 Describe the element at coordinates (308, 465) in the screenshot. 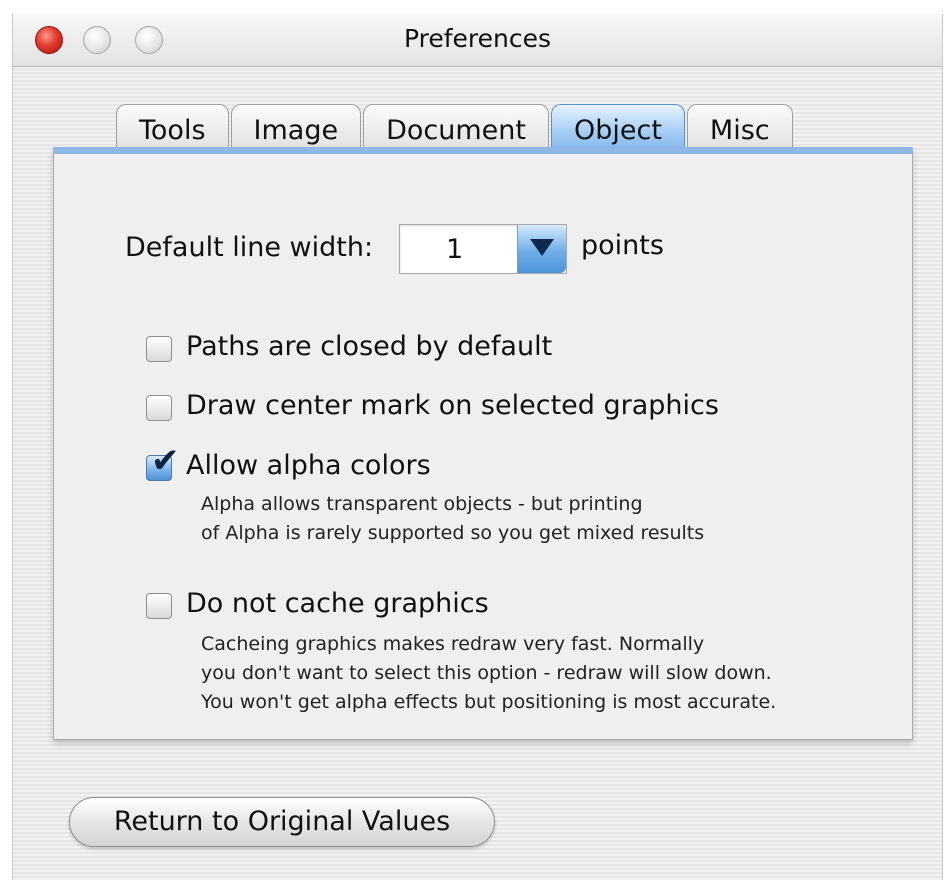

I see `alpha-colors-label: Allow alpha colors` at that location.